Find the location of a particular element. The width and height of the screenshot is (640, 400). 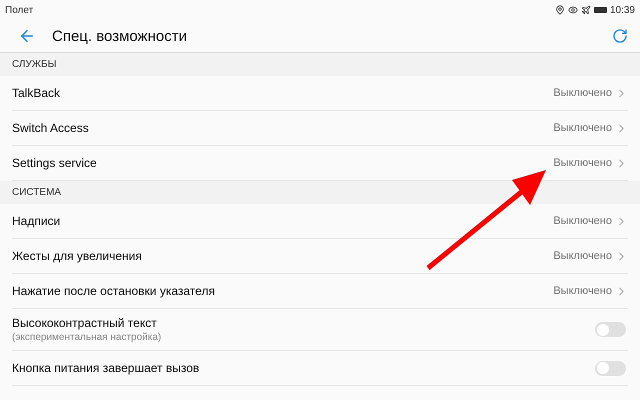

location-icon is located at coordinates (559, 10).